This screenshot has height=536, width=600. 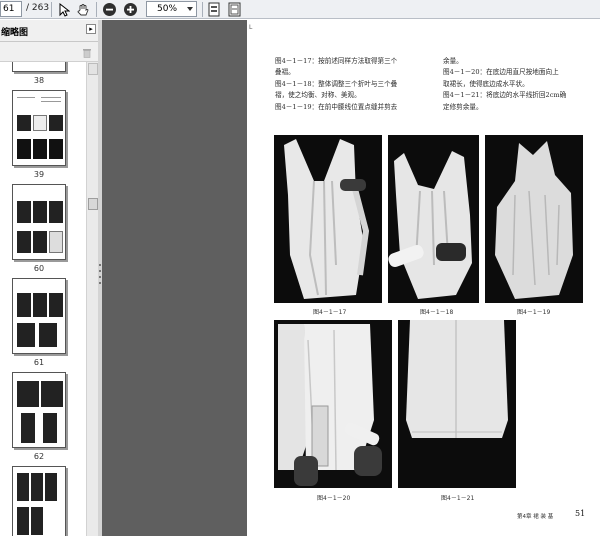 I want to click on text-line: 图4－1－18：整体调整三个折叶与三个叠, so click(x=336, y=83).